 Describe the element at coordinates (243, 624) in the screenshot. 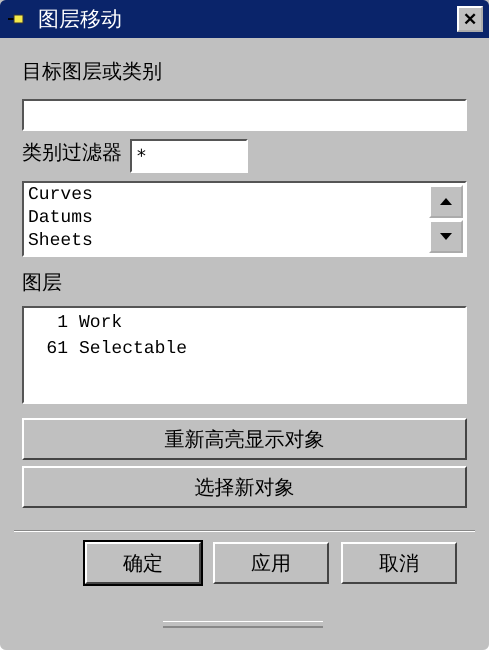

I see `resize-grip` at that location.